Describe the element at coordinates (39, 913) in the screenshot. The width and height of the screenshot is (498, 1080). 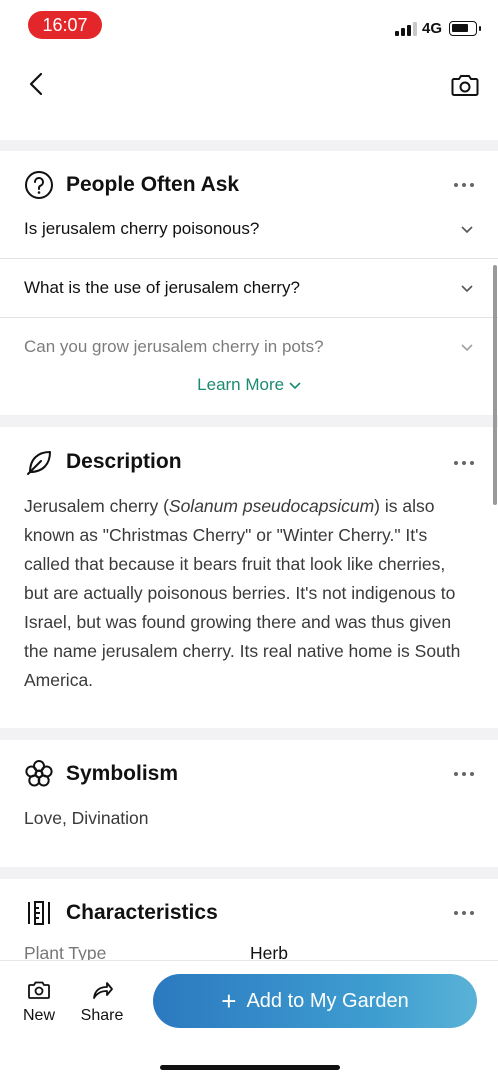
I see `ruler-icon` at that location.